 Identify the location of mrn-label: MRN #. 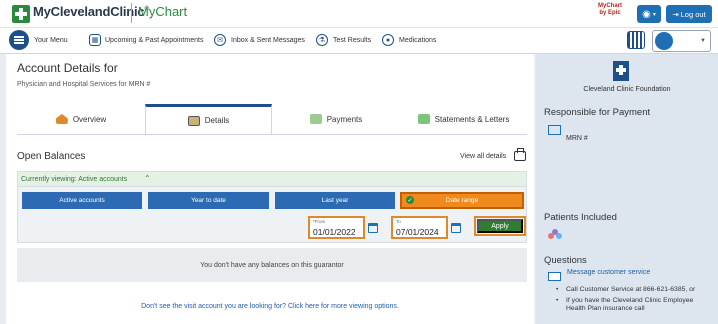
(577, 138).